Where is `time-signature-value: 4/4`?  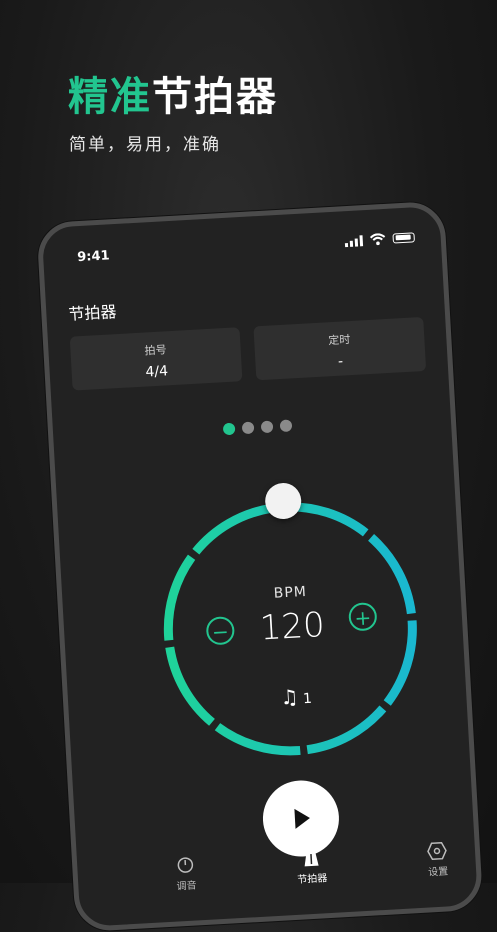
time-signature-value: 4/4 is located at coordinates (156, 371).